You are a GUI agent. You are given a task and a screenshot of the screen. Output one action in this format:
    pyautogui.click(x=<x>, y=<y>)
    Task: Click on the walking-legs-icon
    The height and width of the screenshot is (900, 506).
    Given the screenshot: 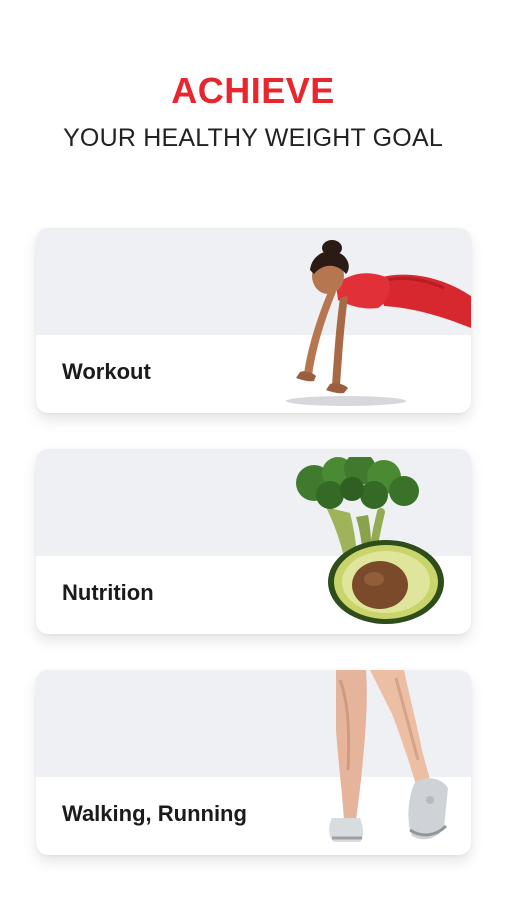 What is the action you would take?
    pyautogui.click(x=388, y=756)
    